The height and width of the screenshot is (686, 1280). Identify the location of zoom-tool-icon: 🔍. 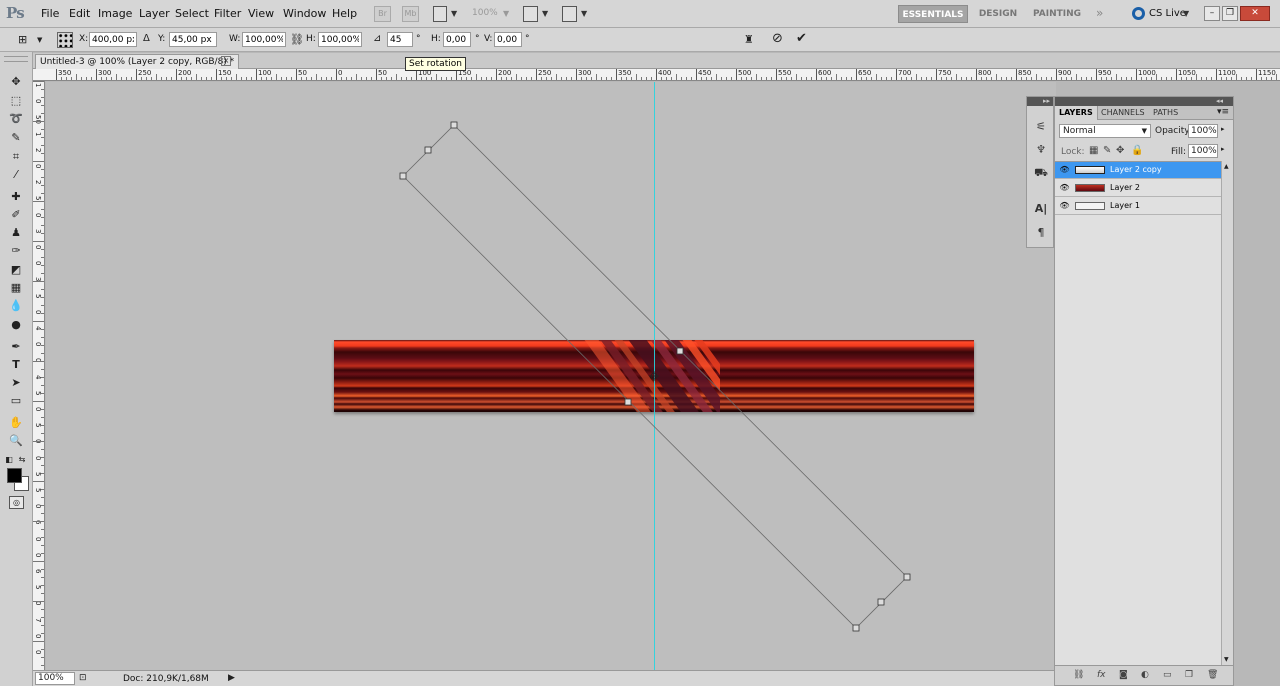
(16, 441).